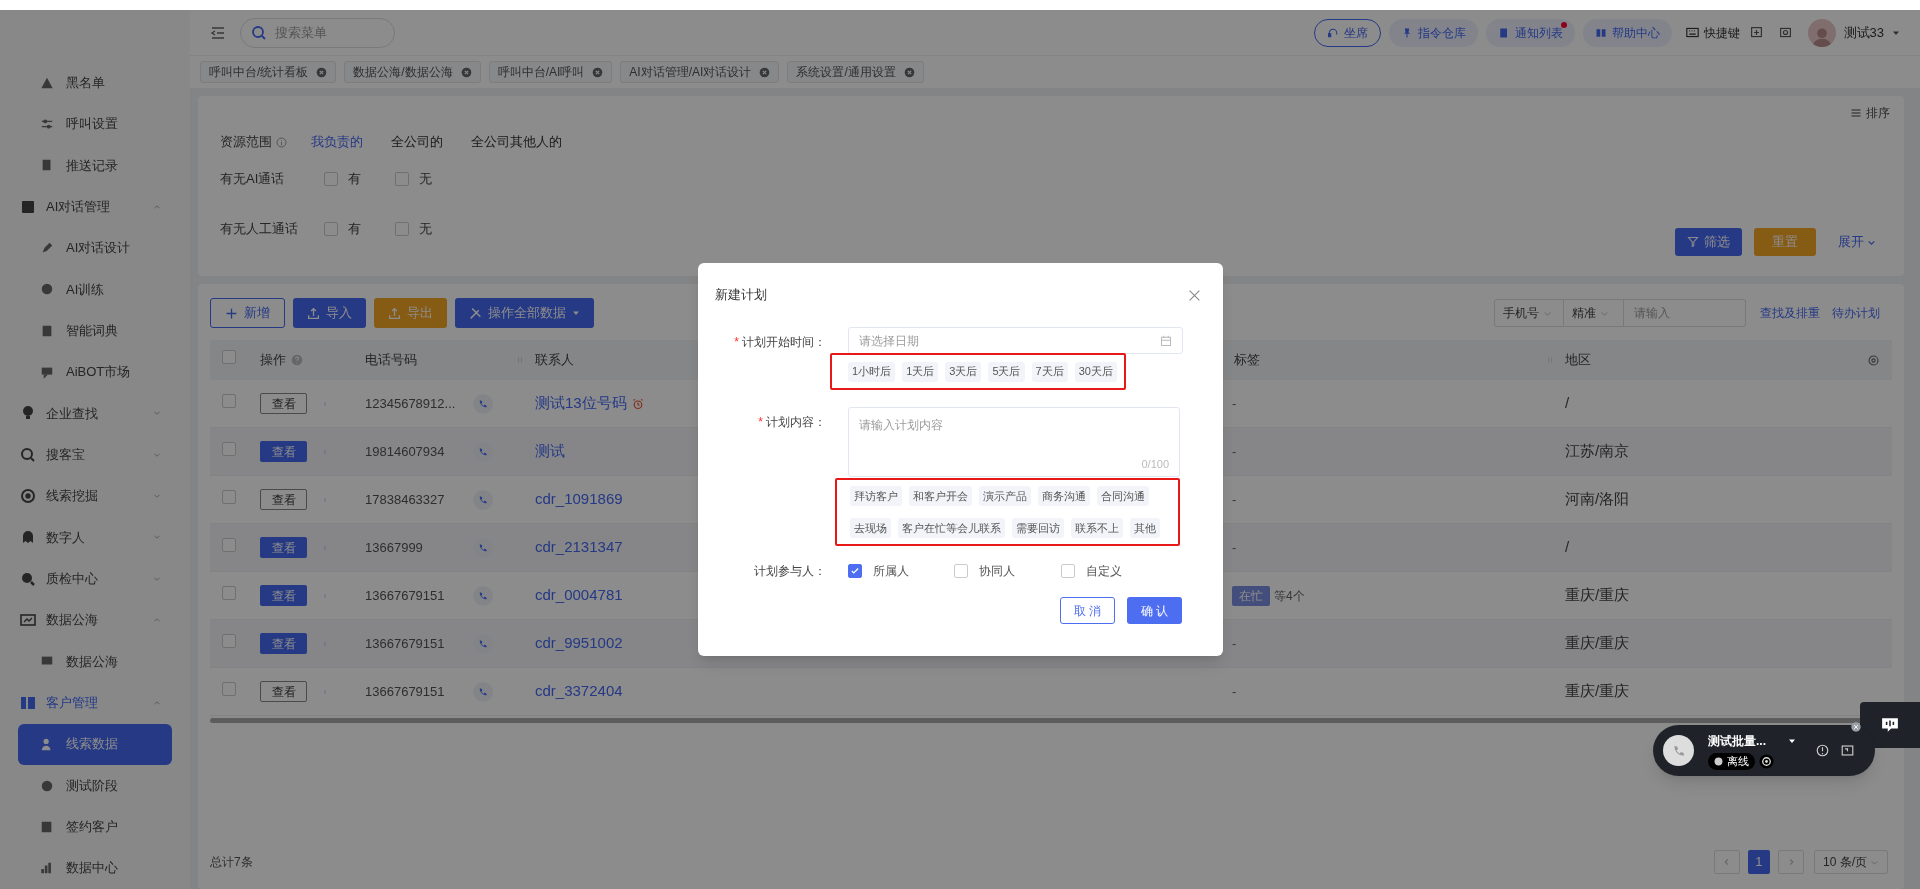  Describe the element at coordinates (579, 643) in the screenshot. I see `contact-link: cdr_9951002` at that location.